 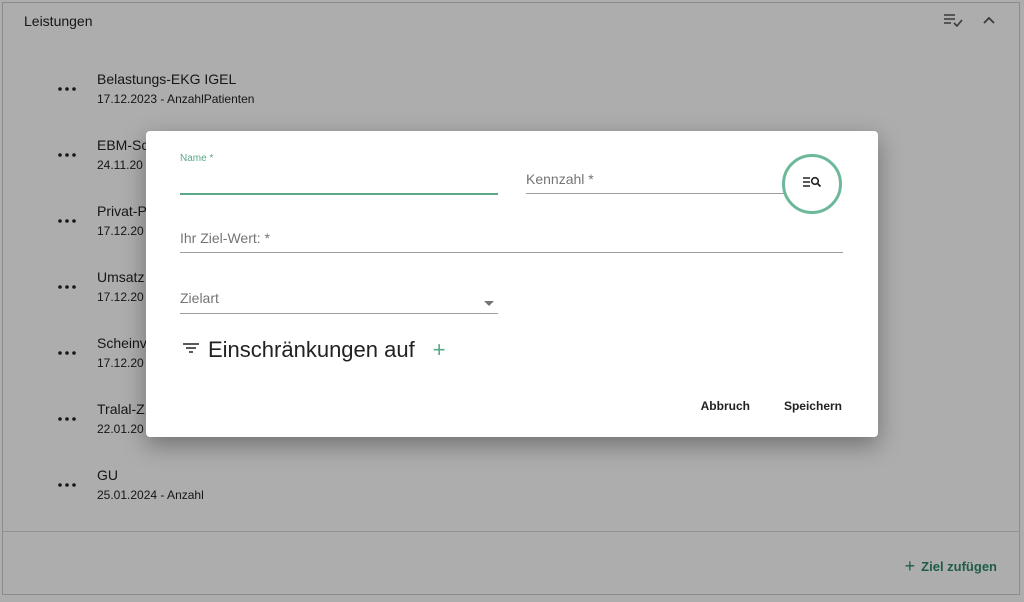 I want to click on zielart-underline, so click(x=339, y=313).